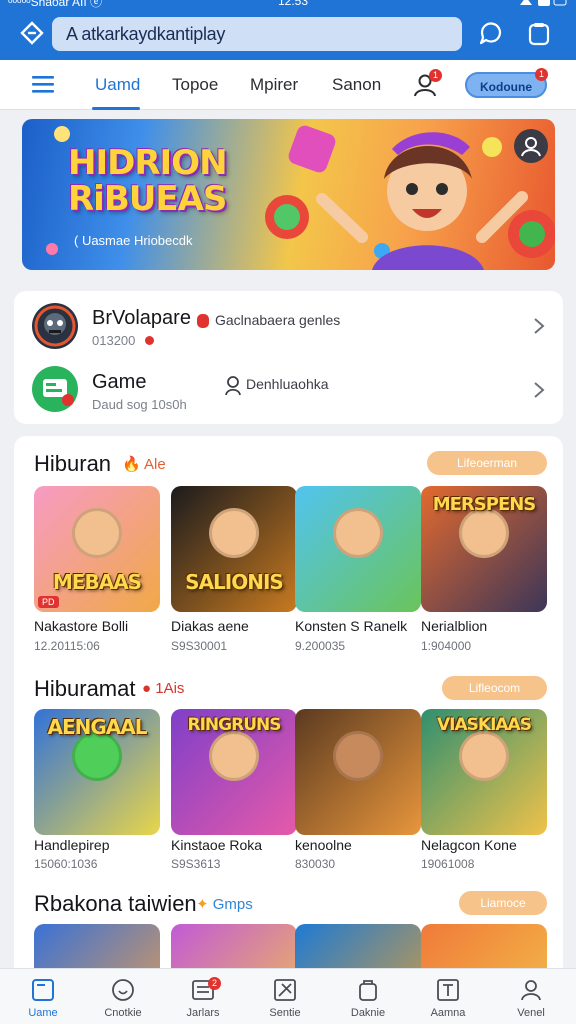  What do you see at coordinates (203, 998) in the screenshot?
I see `bottom-nav-item: 2 Jarlars` at bounding box center [203, 998].